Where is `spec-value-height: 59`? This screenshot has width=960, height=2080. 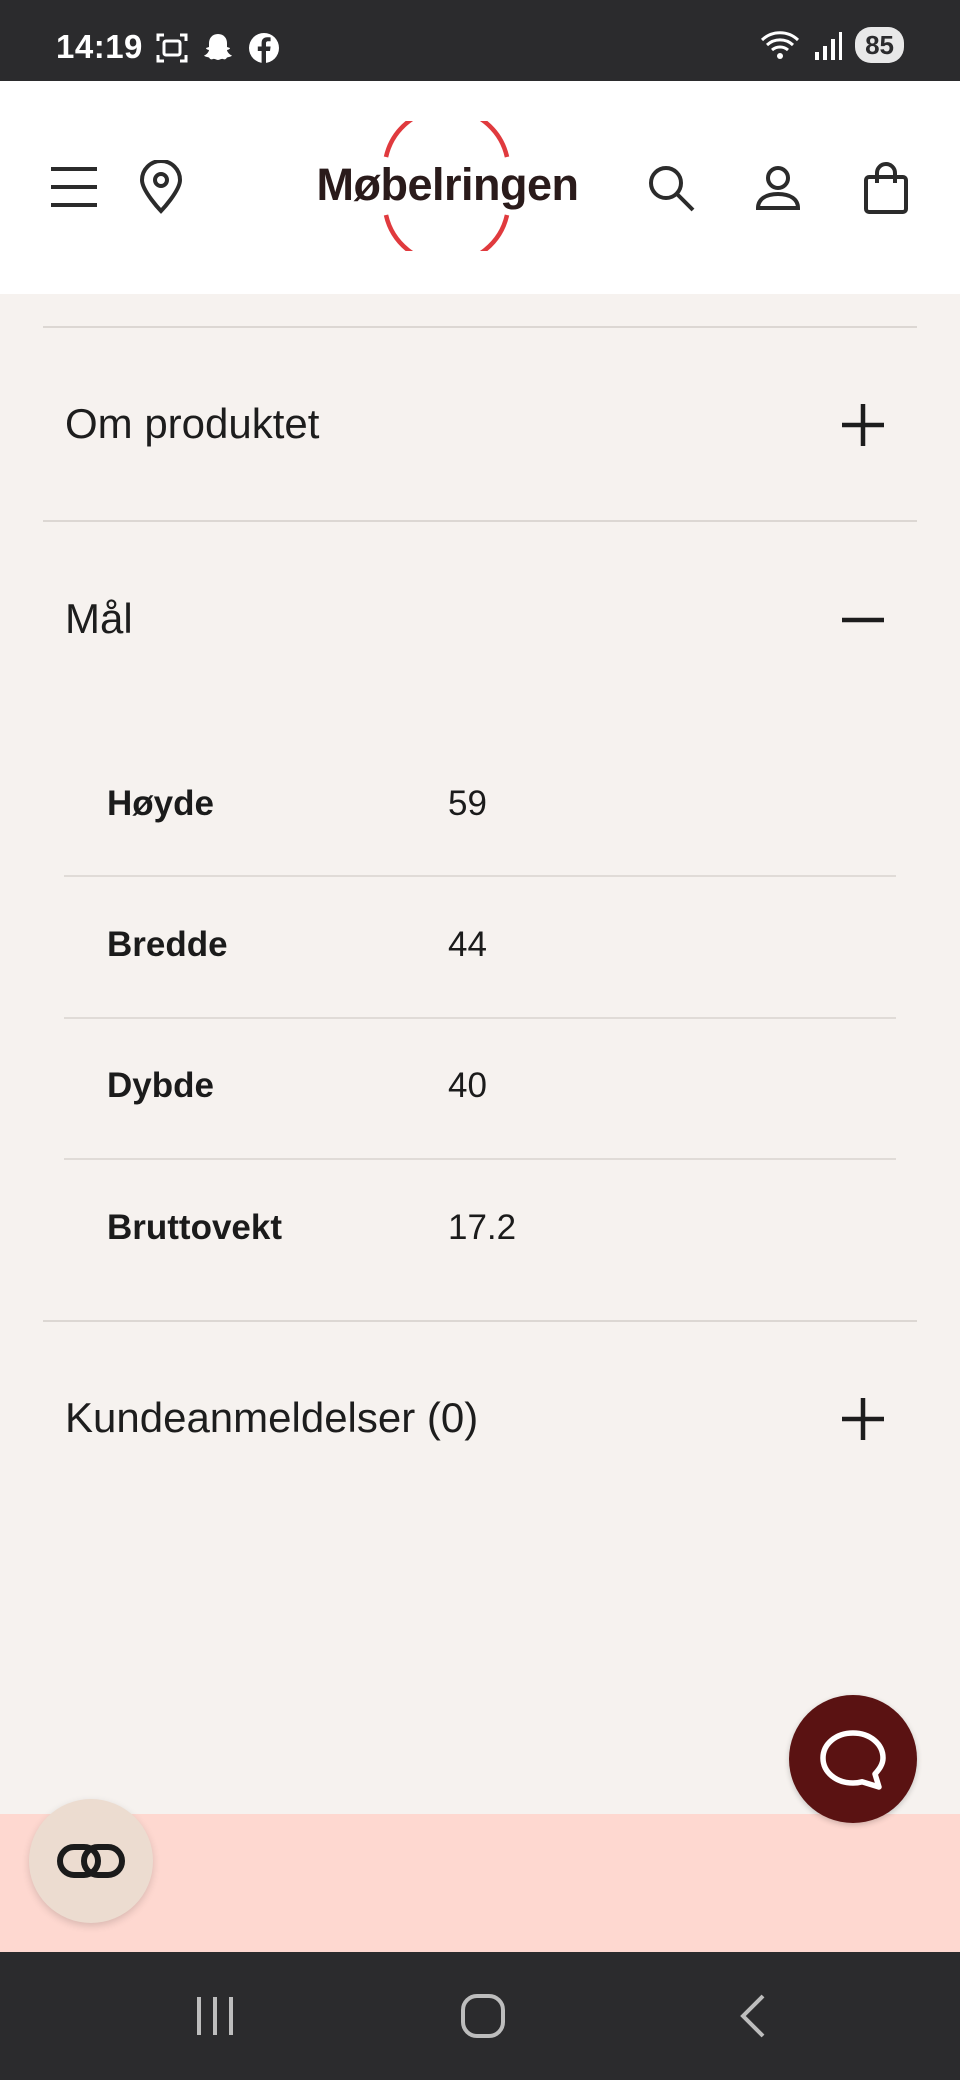 spec-value-height: 59 is located at coordinates (467, 803).